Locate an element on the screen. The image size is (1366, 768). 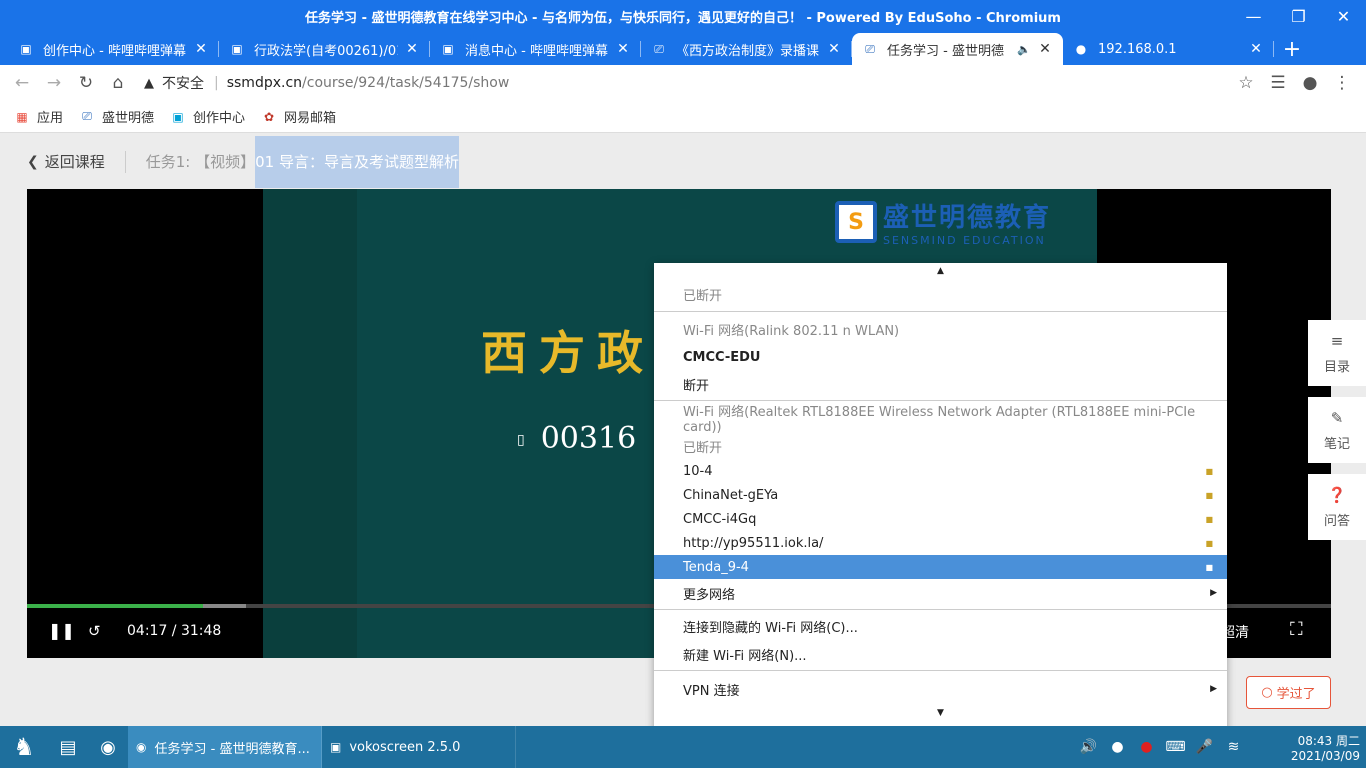
task-title: 任务1: 【视频】01 导言：导言及考试题型解析 is located at coordinates (302, 162).